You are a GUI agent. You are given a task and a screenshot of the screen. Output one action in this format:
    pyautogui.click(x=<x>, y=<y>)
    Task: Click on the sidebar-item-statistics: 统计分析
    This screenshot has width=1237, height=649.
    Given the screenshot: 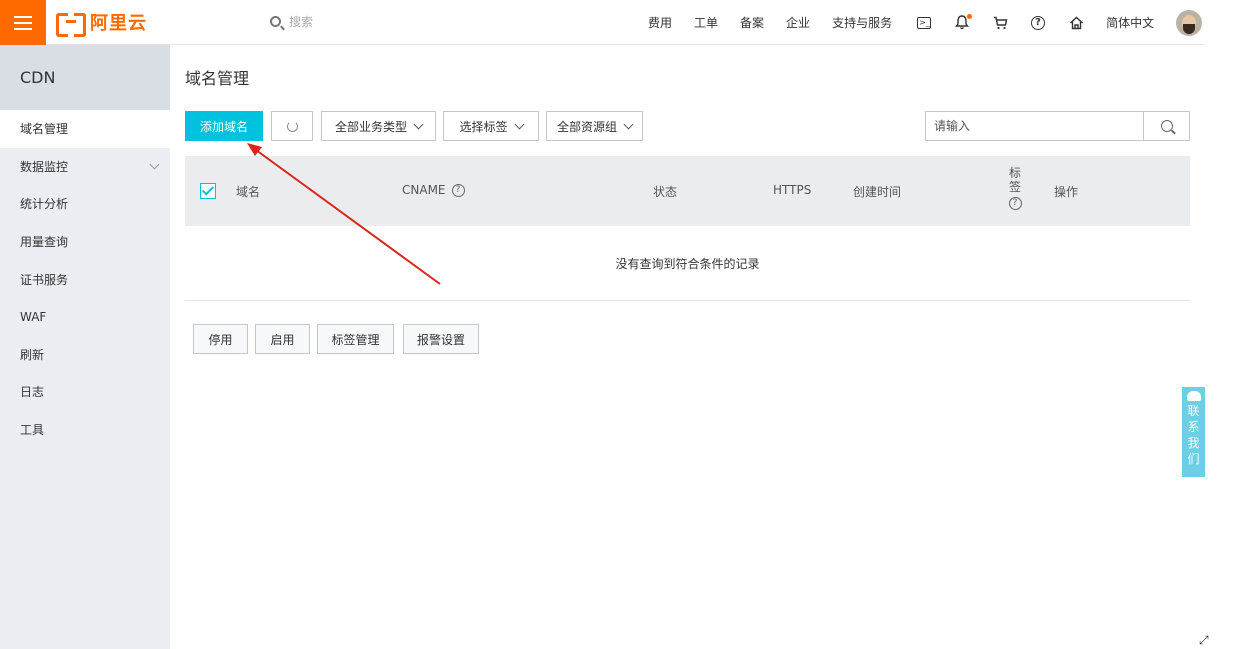 What is the action you would take?
    pyautogui.click(x=85, y=204)
    